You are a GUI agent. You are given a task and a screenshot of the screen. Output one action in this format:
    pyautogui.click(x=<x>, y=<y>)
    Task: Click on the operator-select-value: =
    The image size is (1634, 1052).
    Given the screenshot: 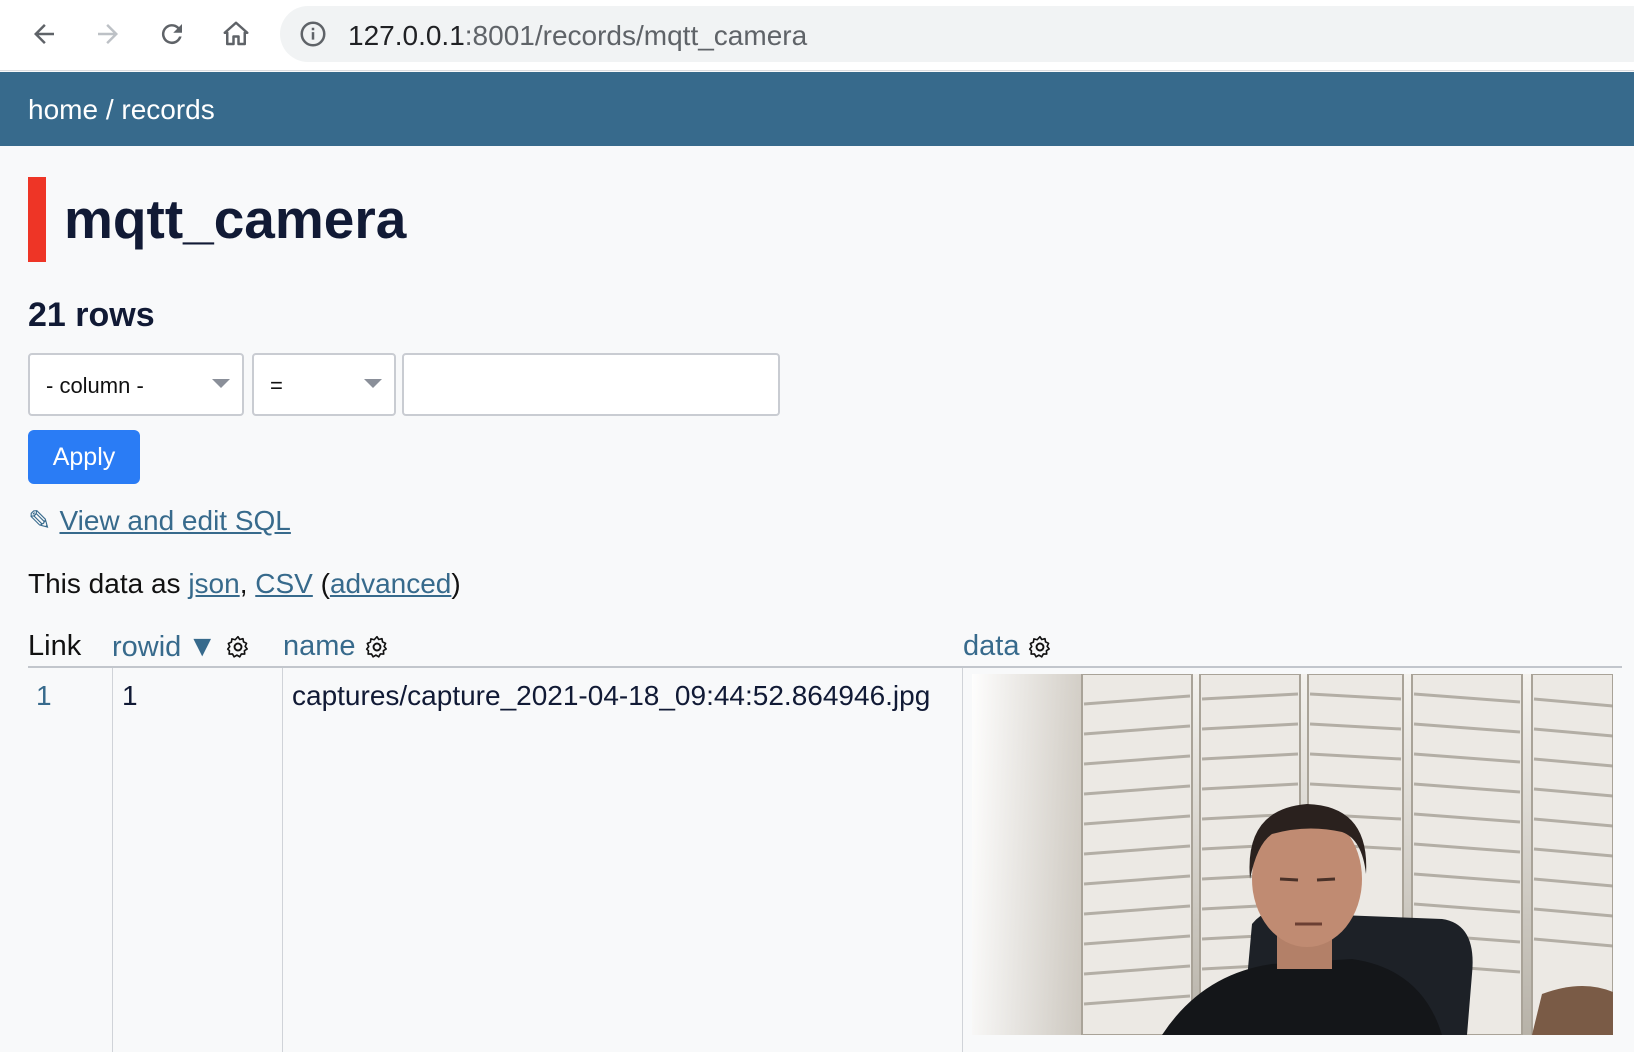 What is the action you would take?
    pyautogui.click(x=276, y=385)
    